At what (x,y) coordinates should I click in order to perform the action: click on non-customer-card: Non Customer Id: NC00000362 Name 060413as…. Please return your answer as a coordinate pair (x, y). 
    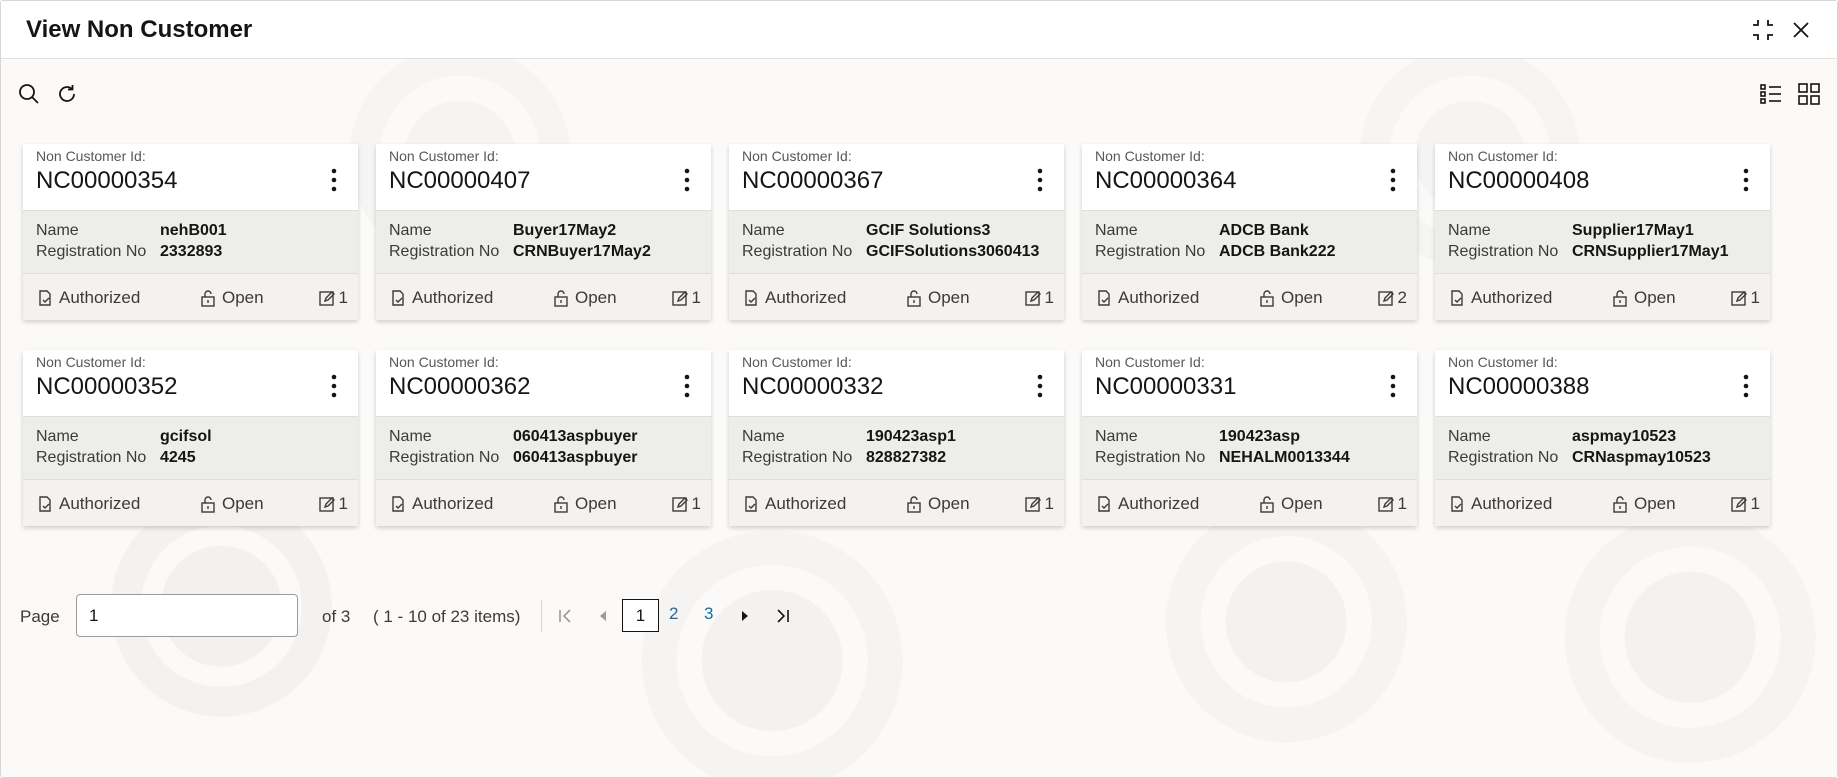
    Looking at the image, I should click on (543, 438).